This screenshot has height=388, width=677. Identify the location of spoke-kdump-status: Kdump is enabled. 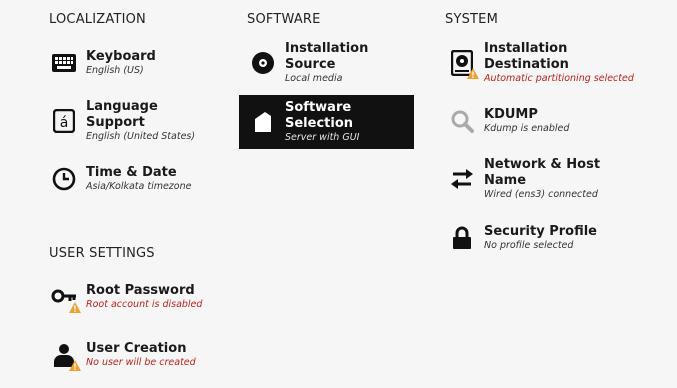
(527, 128).